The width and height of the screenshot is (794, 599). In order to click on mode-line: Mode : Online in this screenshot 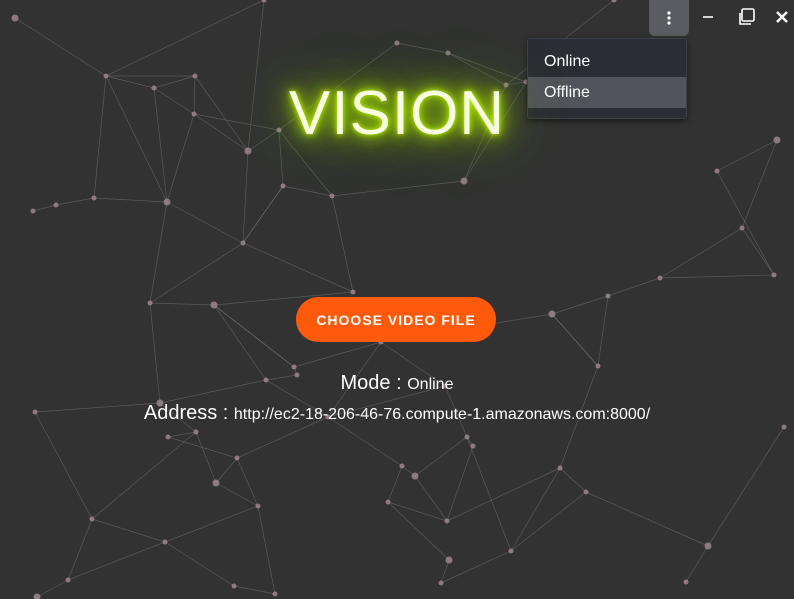, I will do `click(397, 383)`.